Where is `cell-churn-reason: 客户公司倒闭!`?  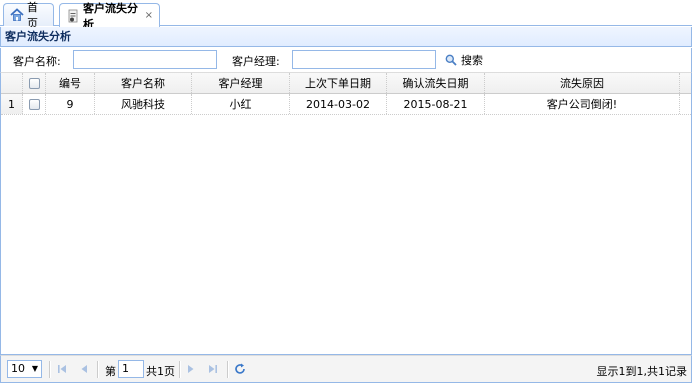
cell-churn-reason: 客户公司倒闭! is located at coordinates (582, 104).